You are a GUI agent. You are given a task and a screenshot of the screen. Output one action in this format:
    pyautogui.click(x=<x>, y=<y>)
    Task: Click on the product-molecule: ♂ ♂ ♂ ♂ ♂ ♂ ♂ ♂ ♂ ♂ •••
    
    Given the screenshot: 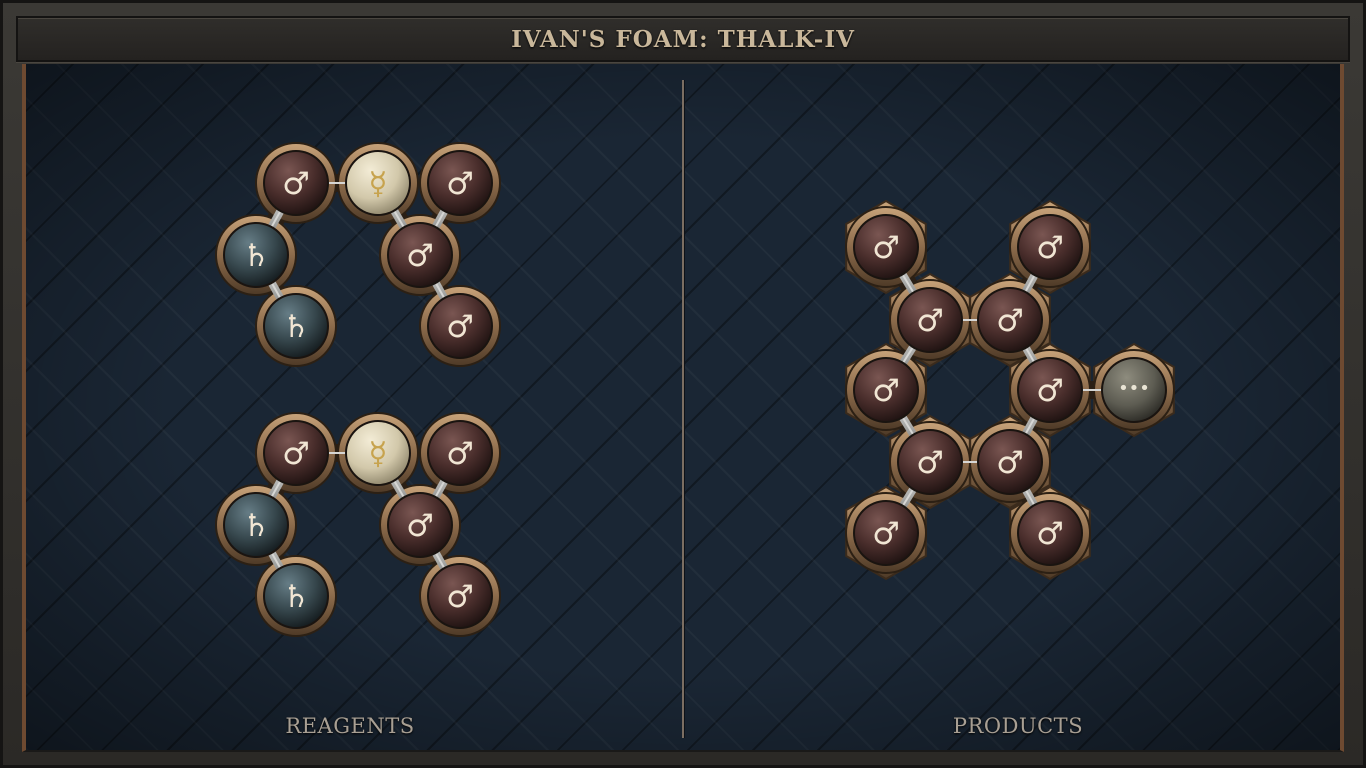 What is the action you would take?
    pyautogui.click(x=1010, y=390)
    